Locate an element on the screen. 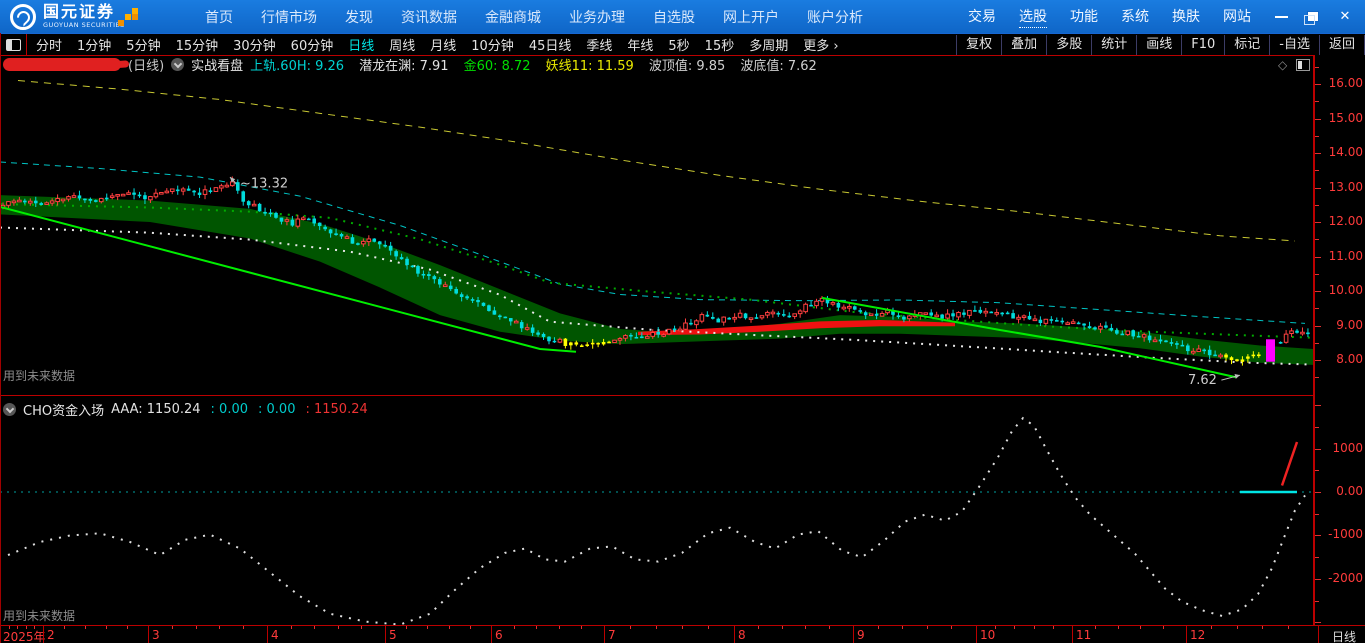 Image resolution: width=1365 pixels, height=643 pixels. menu-item: 网上开户 is located at coordinates (751, 17).